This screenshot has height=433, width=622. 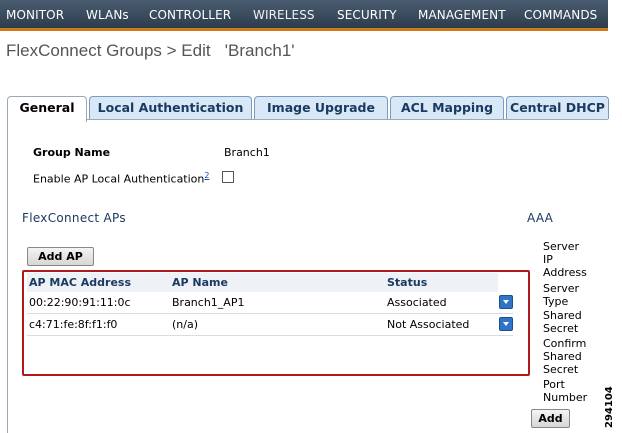 I want to click on ap-name-cell: Branch1_AP1, so click(x=208, y=302).